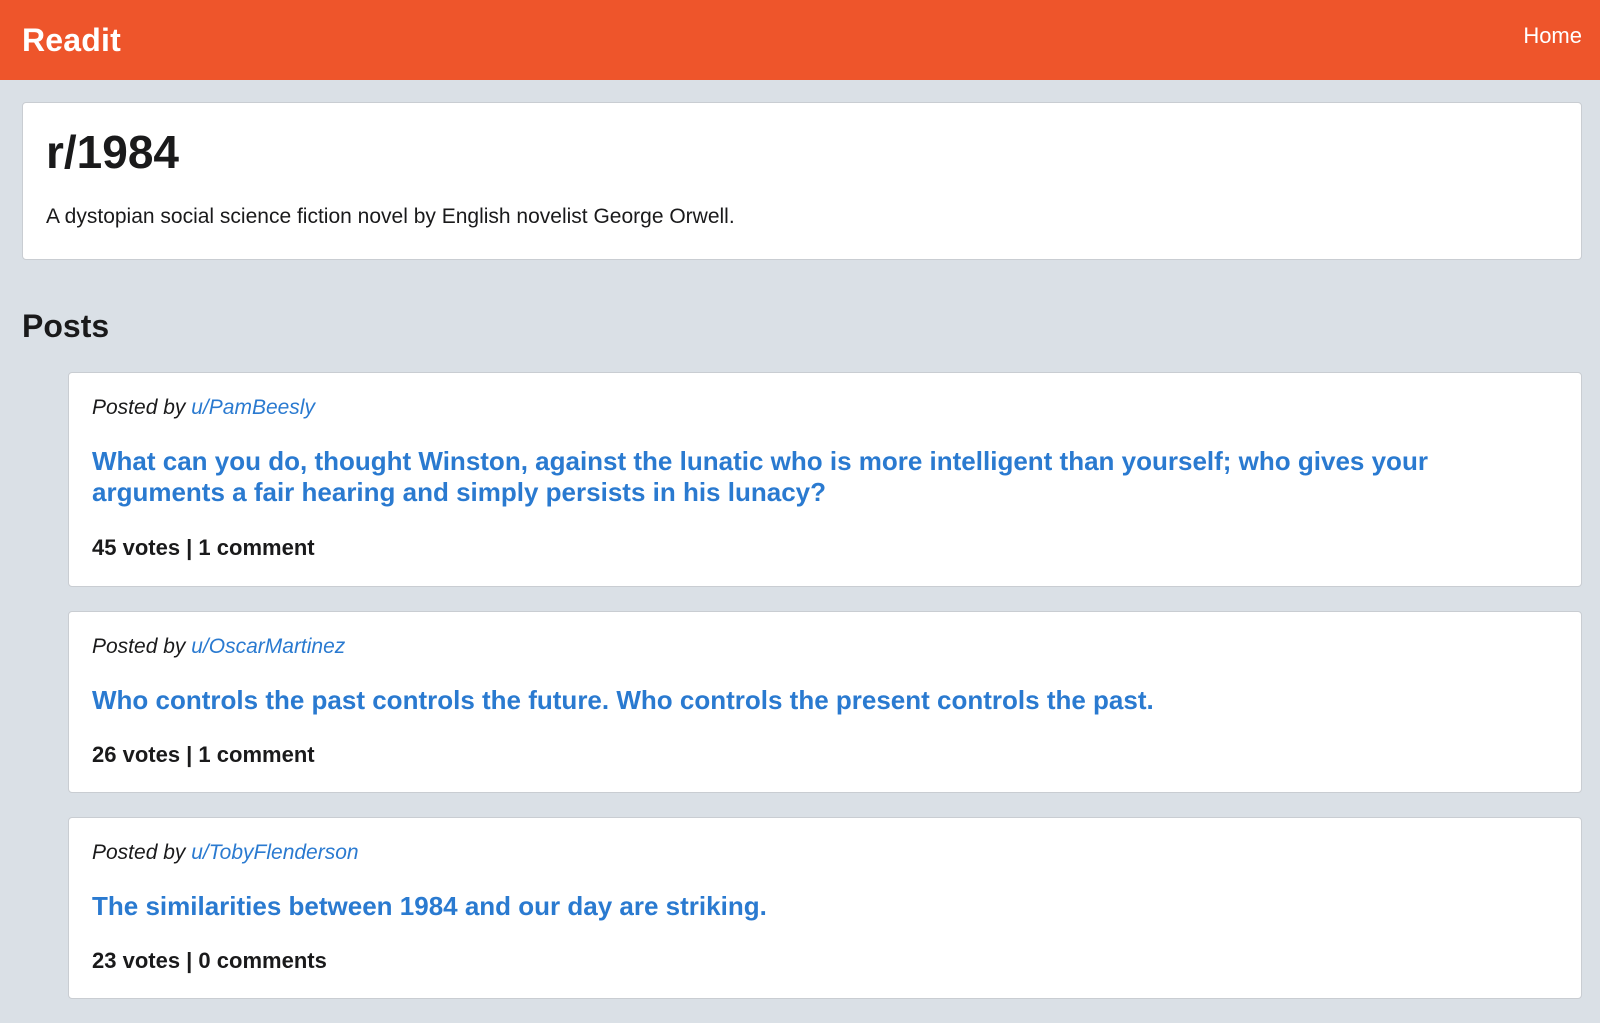  What do you see at coordinates (253, 407) in the screenshot?
I see `post-author-link: u/PamBeesly` at bounding box center [253, 407].